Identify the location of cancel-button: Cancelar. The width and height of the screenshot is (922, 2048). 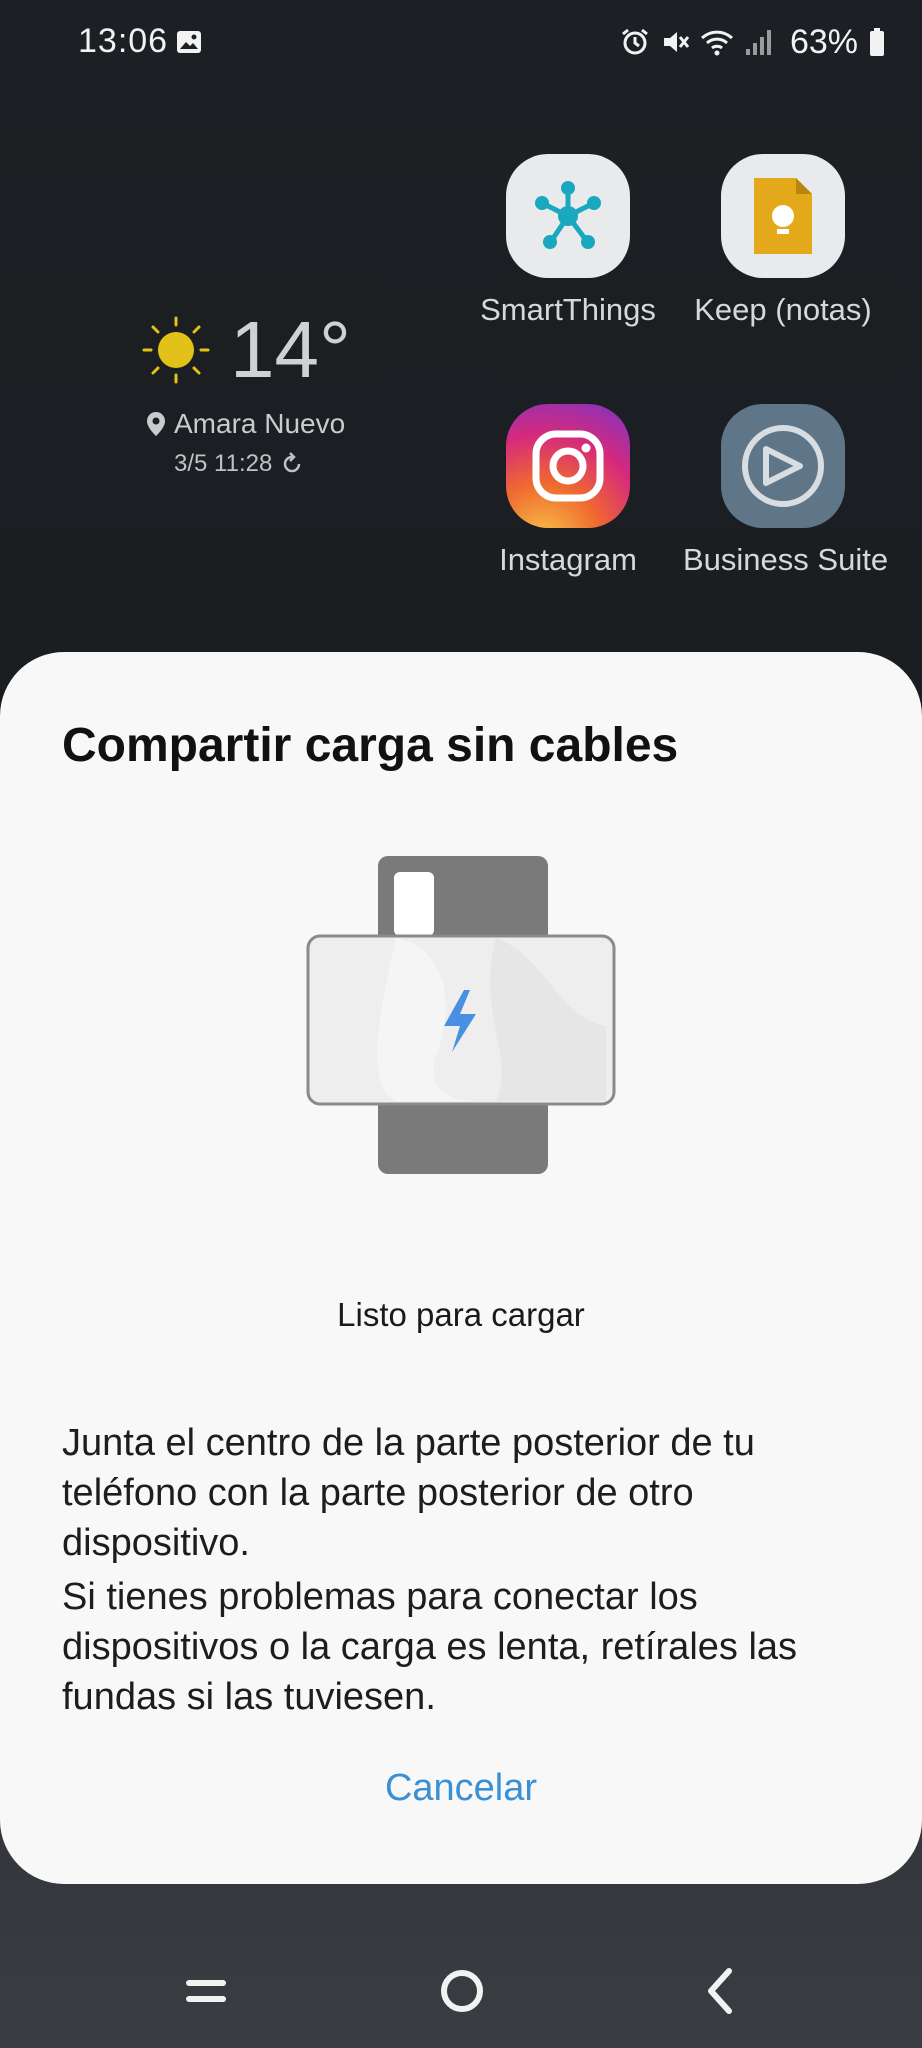
(461, 1788).